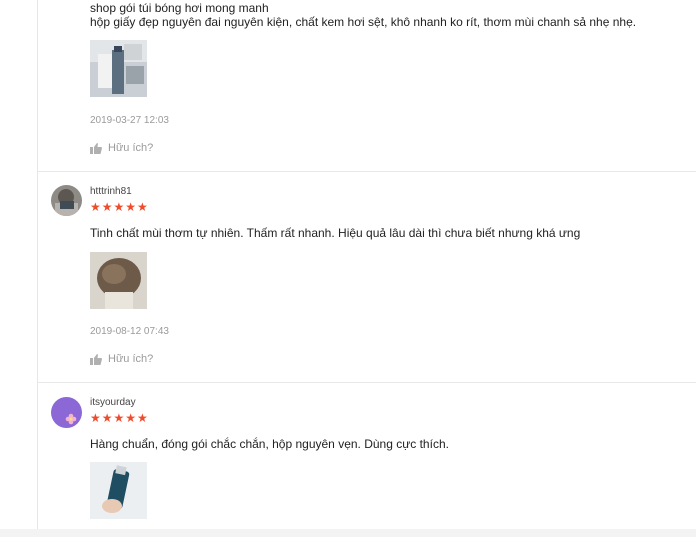 This screenshot has height=537, width=696. Describe the element at coordinates (129, 331) in the screenshot. I see `review-timestamp: 2019-08-12 07:43` at that location.